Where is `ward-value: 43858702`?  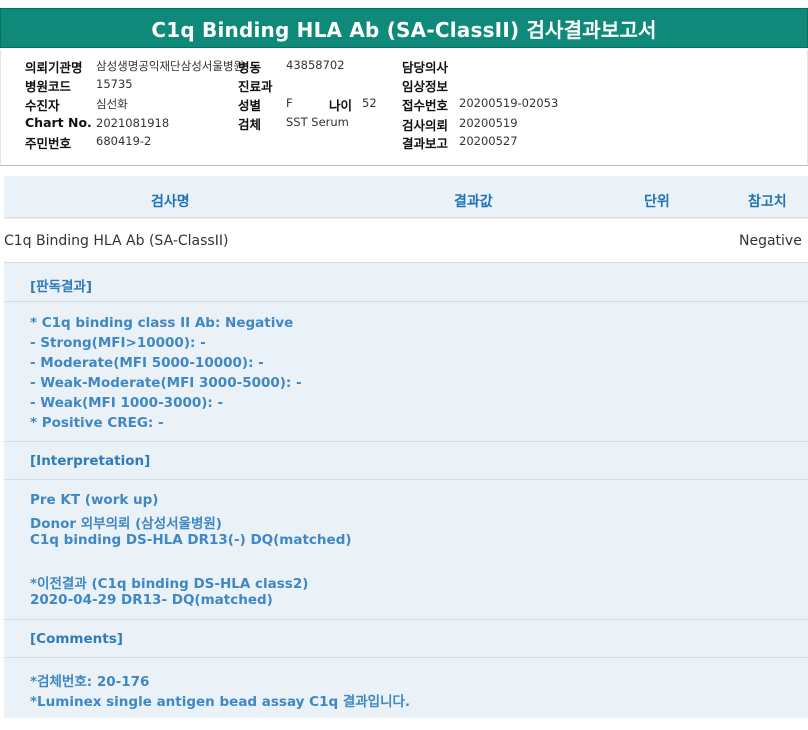 ward-value: 43858702 is located at coordinates (315, 65).